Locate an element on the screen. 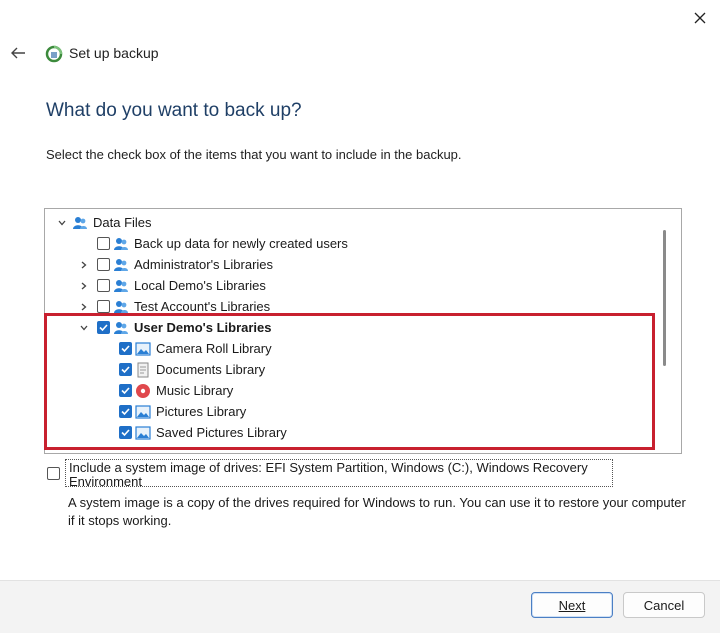  cancel-button: Cancel is located at coordinates (664, 605).